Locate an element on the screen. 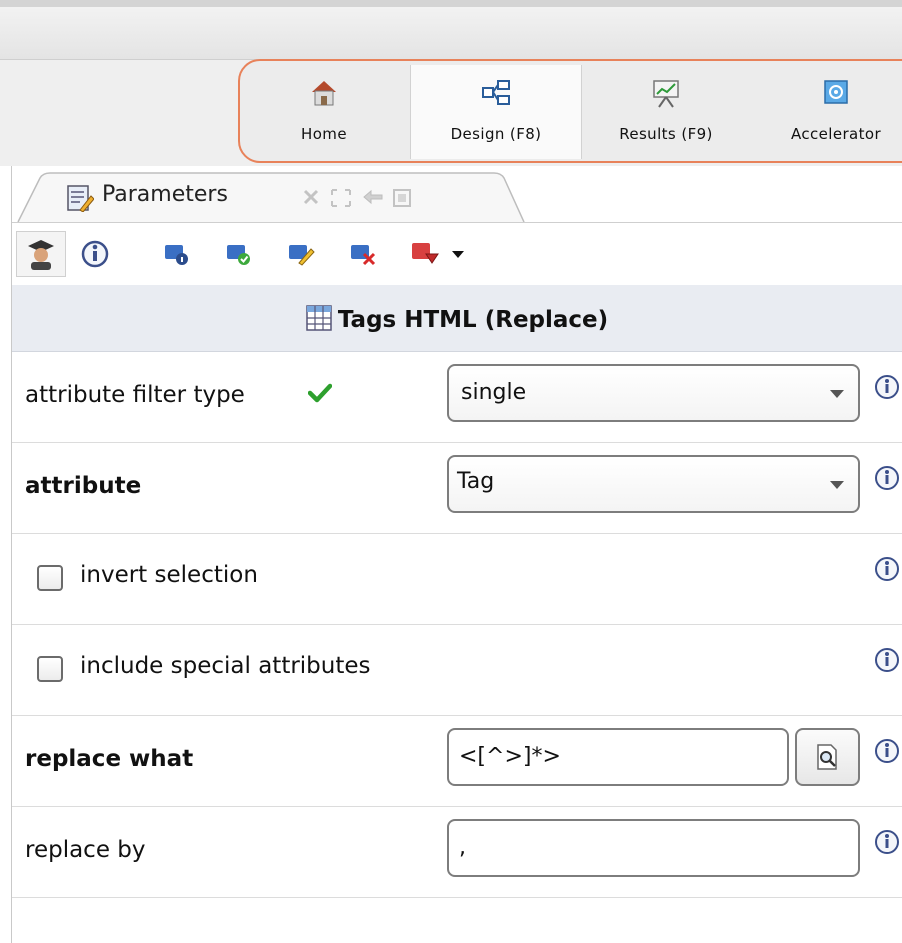 Image resolution: width=902 pixels, height=943 pixels. param-row-replace-by: replace by , is located at coordinates (457, 852).